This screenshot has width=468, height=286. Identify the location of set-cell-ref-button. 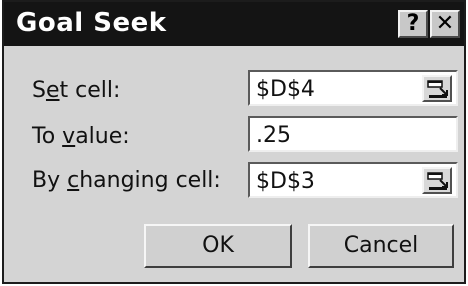
(437, 88).